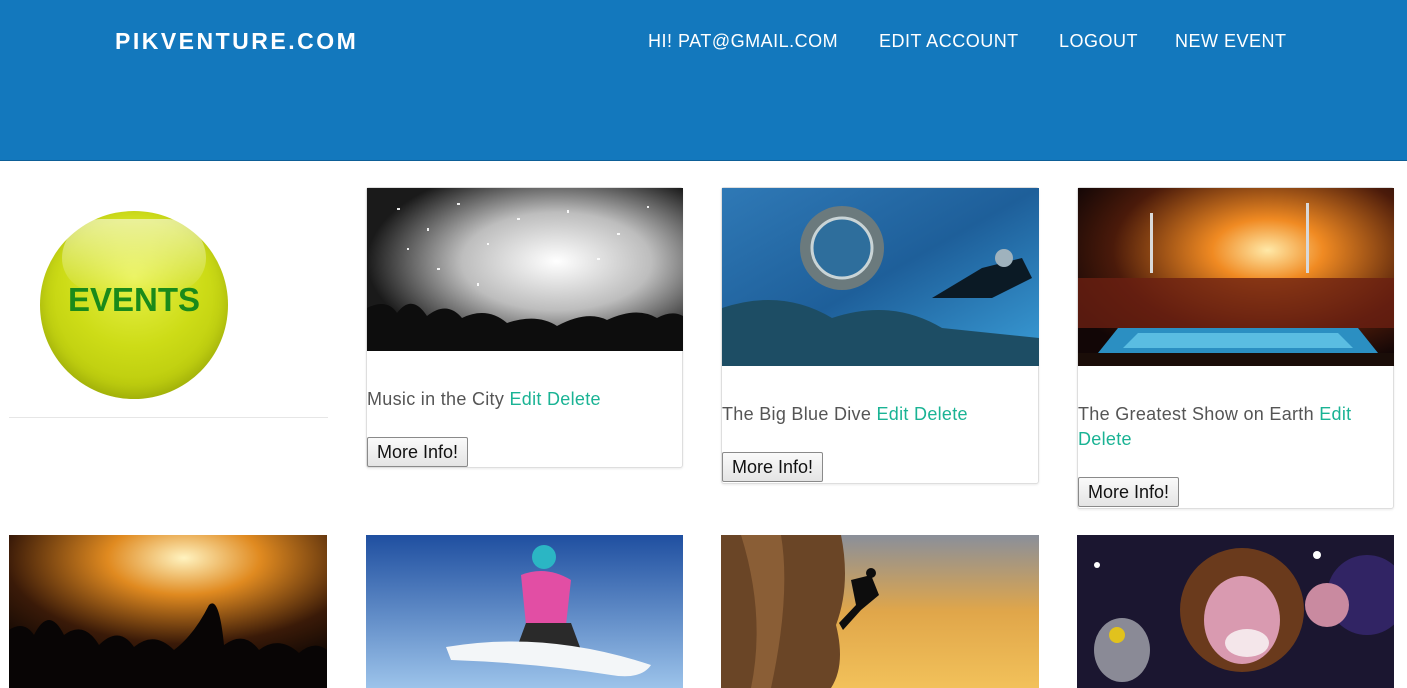  Describe the element at coordinates (1235, 611) in the screenshot. I see `event-image-animated-lion-show` at that location.